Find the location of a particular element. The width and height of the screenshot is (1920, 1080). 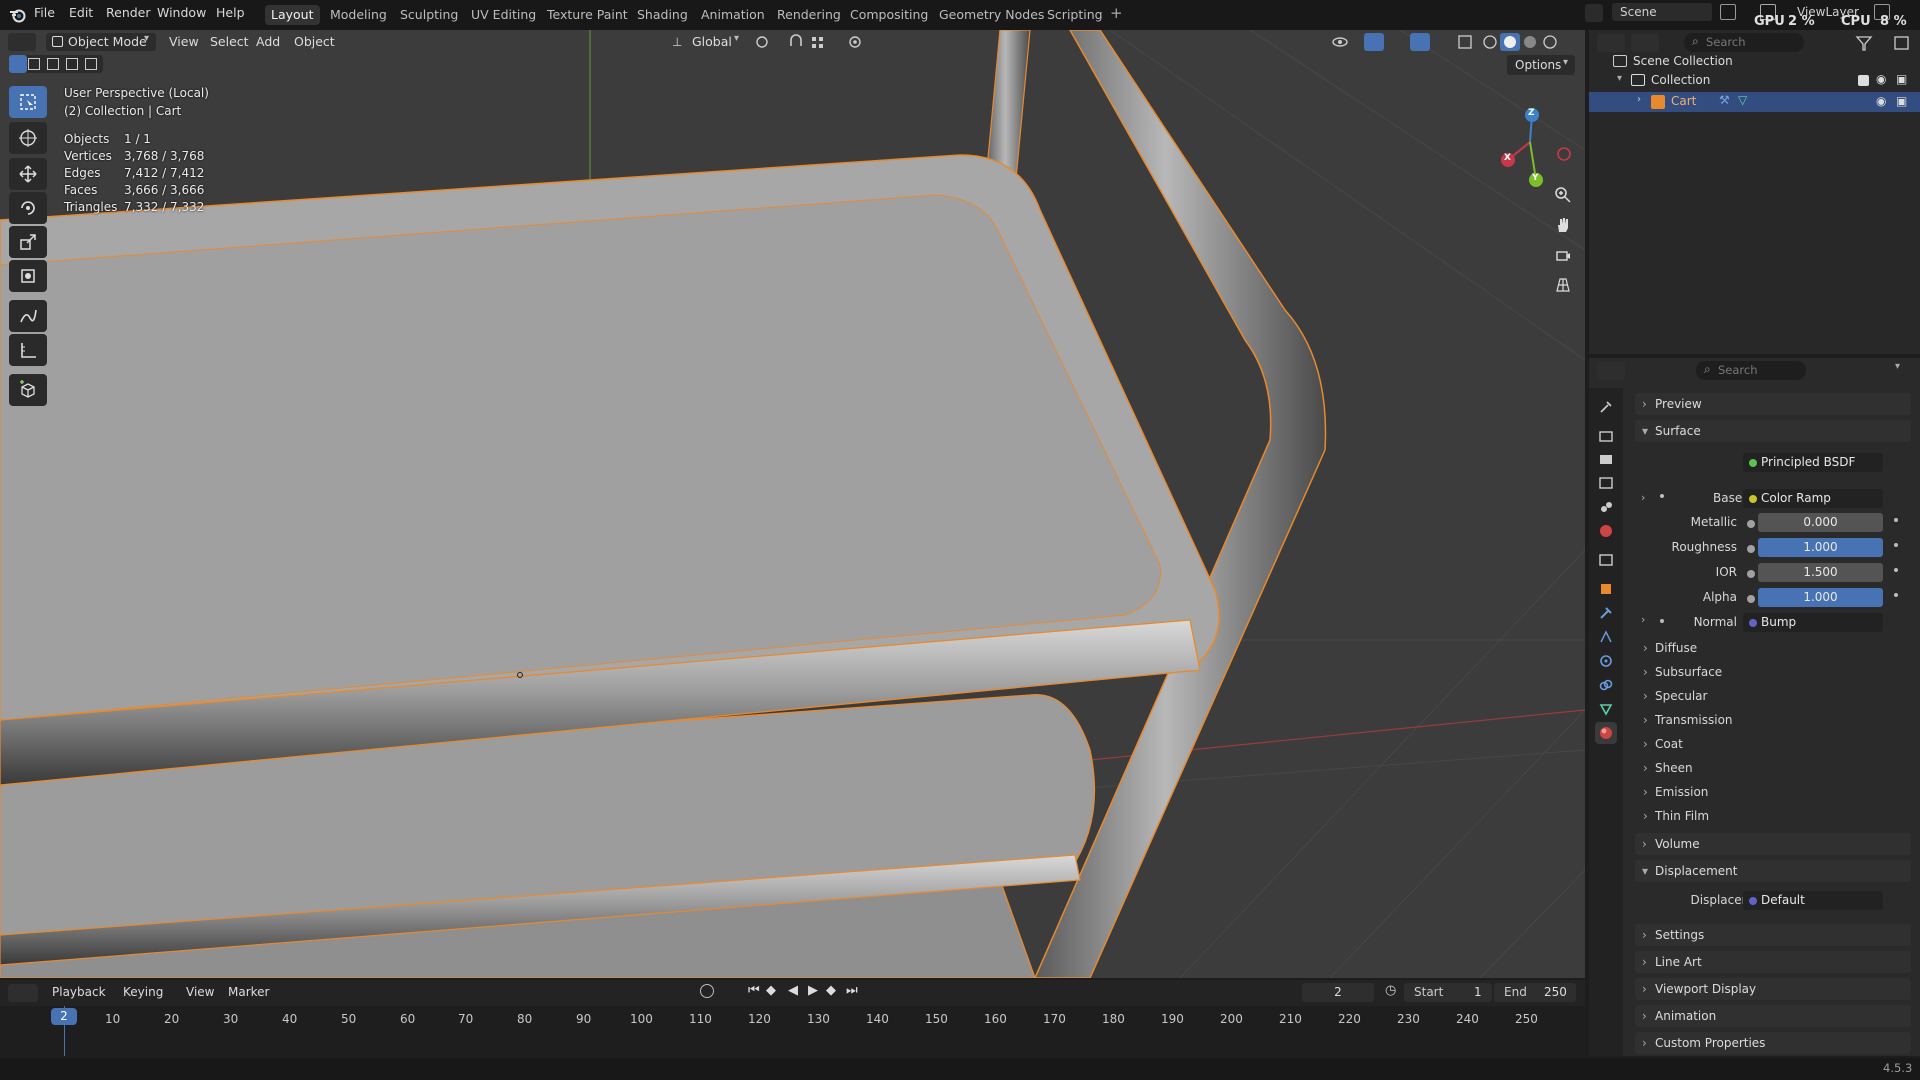

collection-eye-icon: ◉ is located at coordinates (1881, 79).